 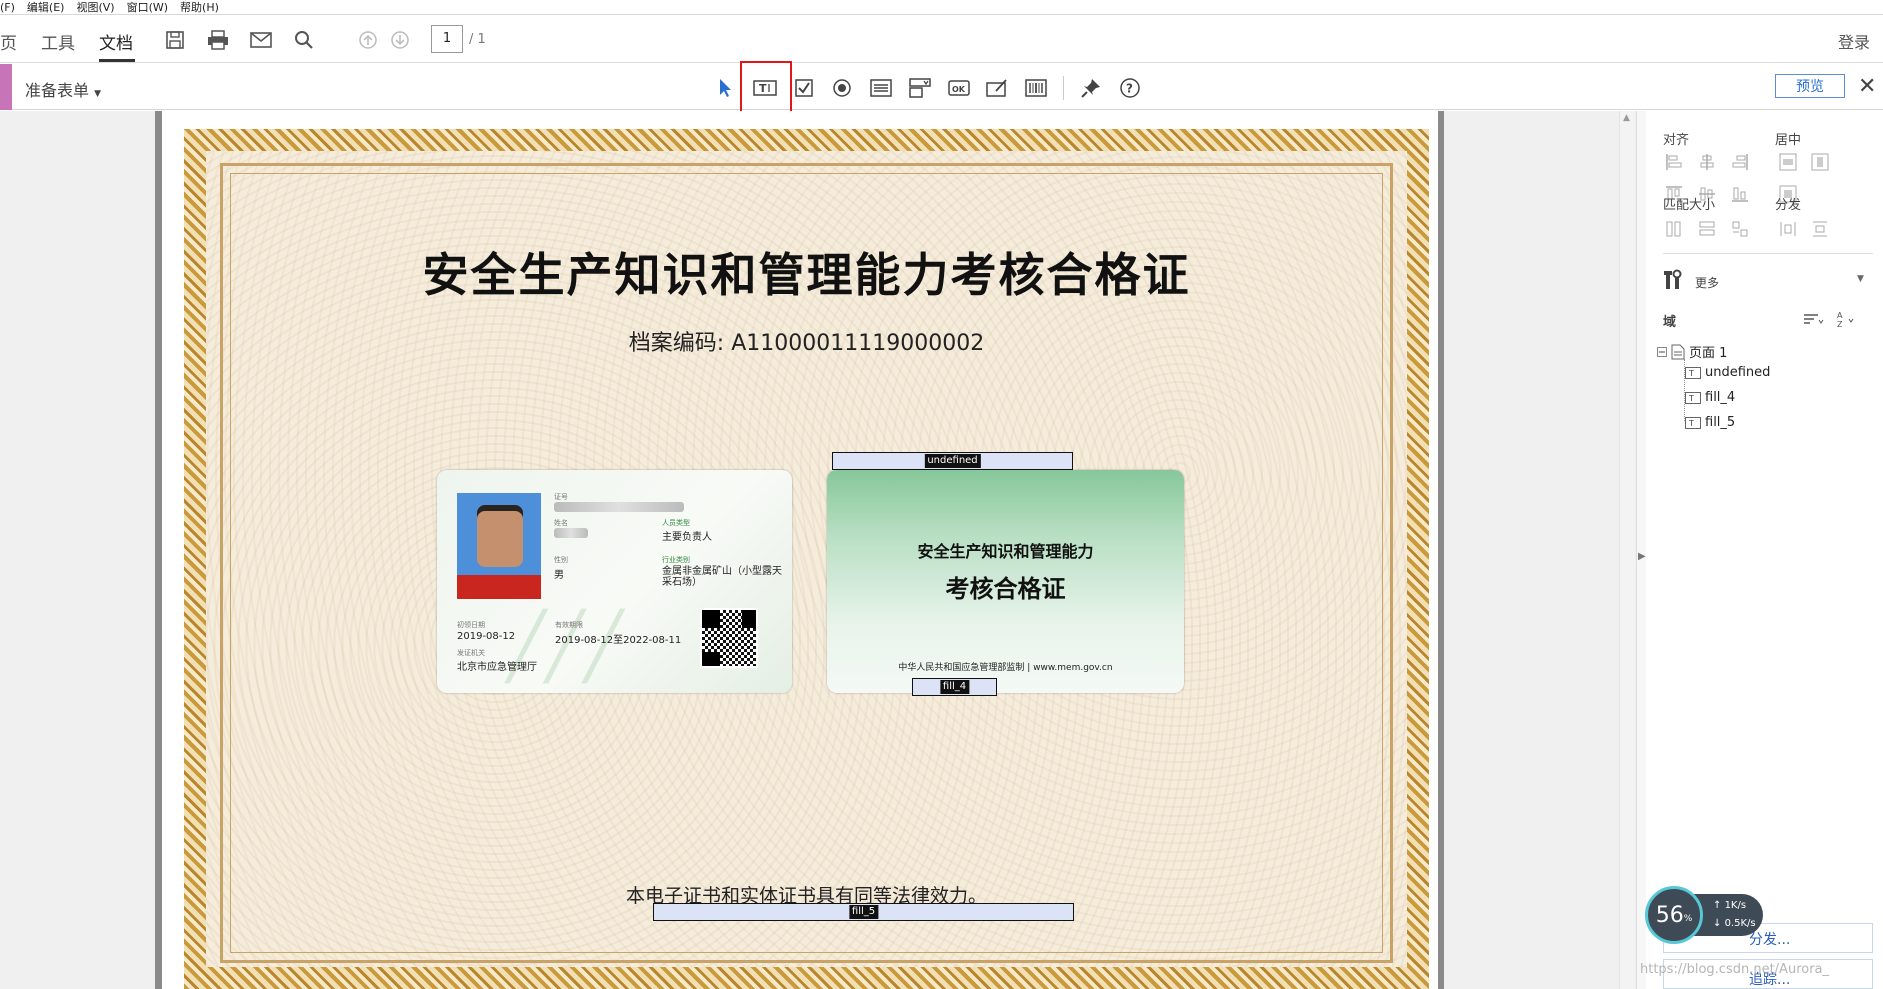 What do you see at coordinates (1691, 398) in the screenshot?
I see `svg-text: T` at bounding box center [1691, 398].